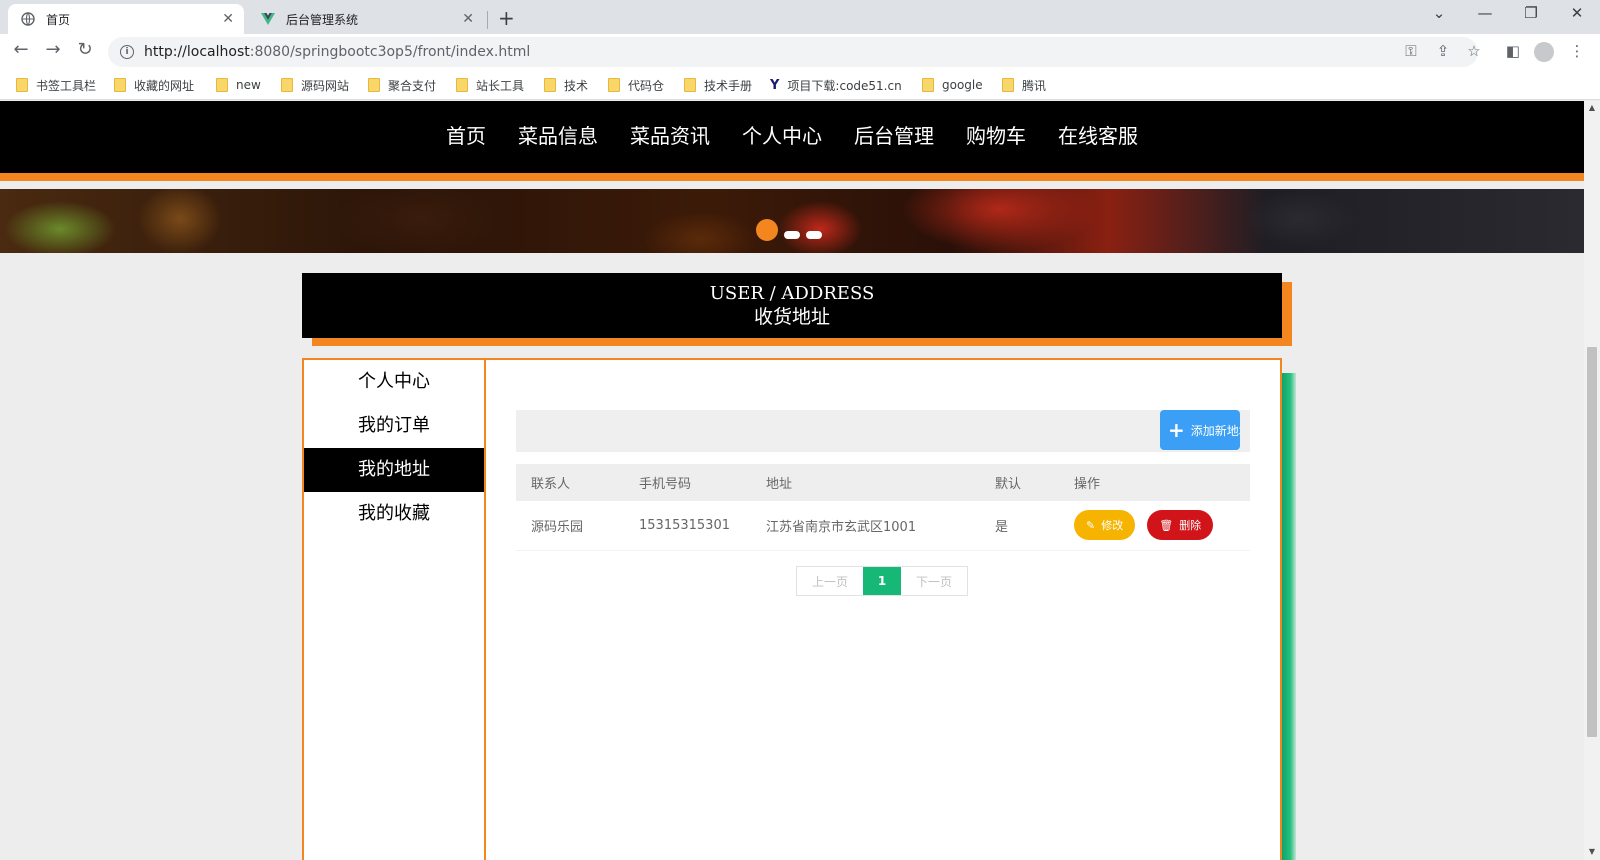  Describe the element at coordinates (1200, 430) in the screenshot. I see `add-address-button: + 添加新地址` at that location.